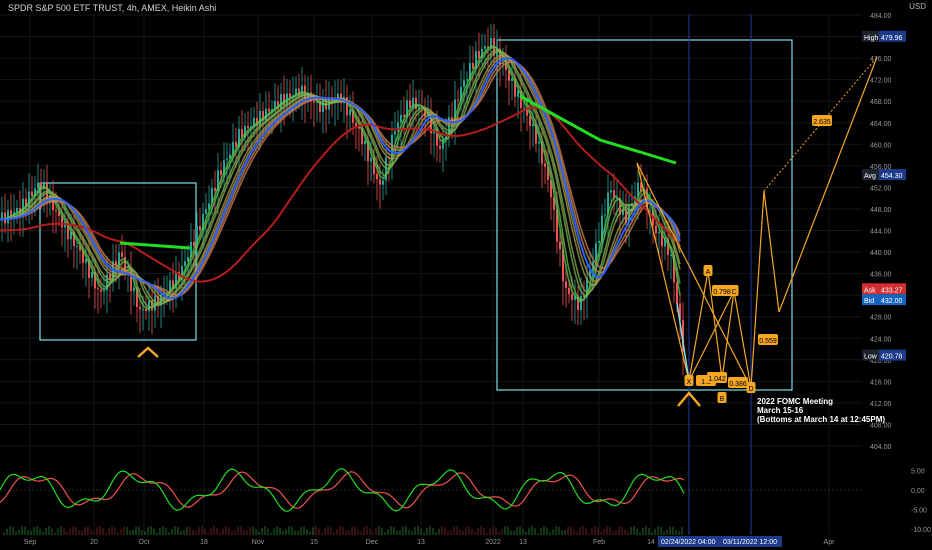 This screenshot has width=932, height=550. Describe the element at coordinates (892, 290) in the screenshot. I see `ask-value: 433.27` at that location.